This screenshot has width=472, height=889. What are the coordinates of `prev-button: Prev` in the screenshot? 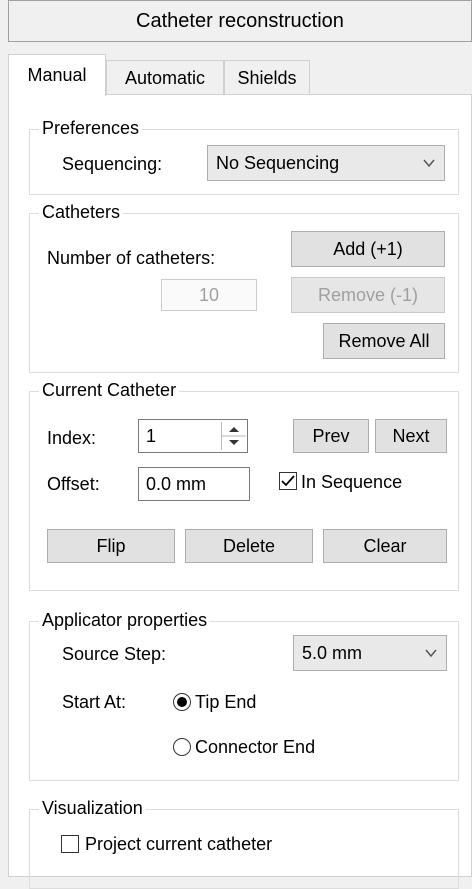 It's located at (331, 436).